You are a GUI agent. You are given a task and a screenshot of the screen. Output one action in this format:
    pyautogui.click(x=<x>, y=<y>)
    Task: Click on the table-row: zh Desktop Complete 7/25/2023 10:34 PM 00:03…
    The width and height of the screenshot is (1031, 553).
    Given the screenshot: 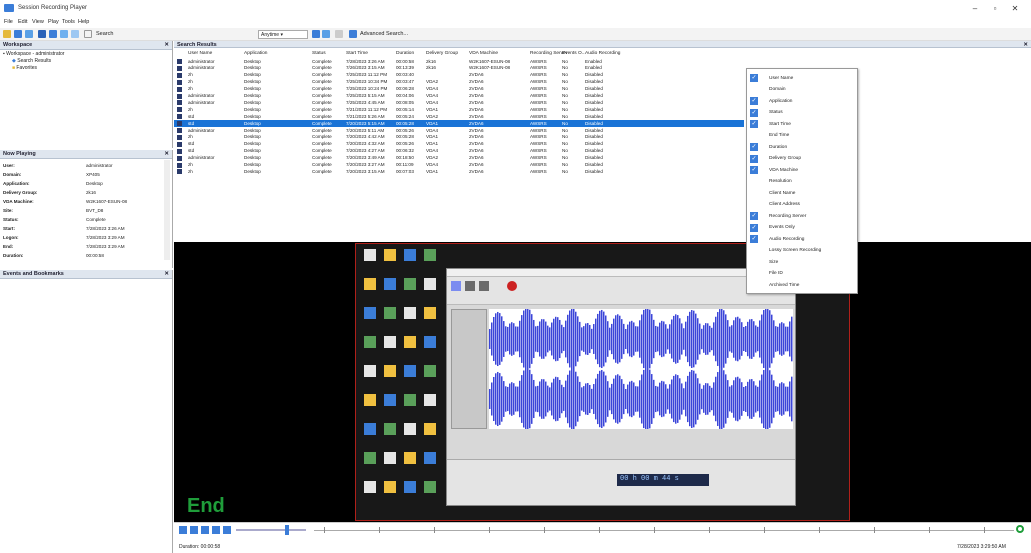 What is the action you would take?
    pyautogui.click(x=459, y=82)
    